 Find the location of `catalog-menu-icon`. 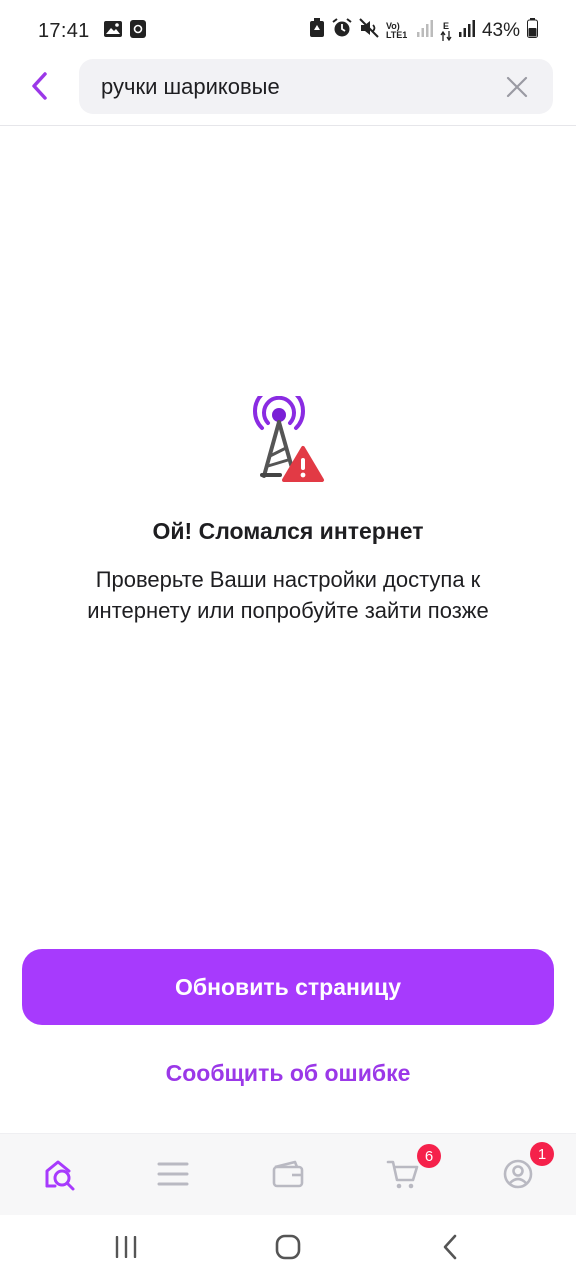

catalog-menu-icon is located at coordinates (173, 1174).